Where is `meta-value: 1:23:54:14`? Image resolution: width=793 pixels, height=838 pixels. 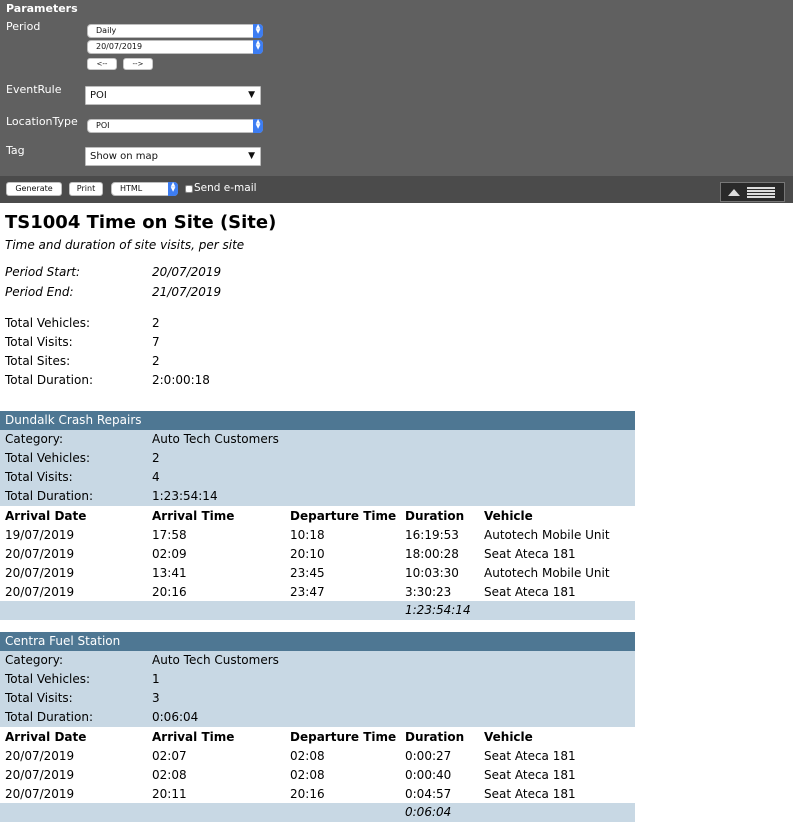 meta-value: 1:23:54:14 is located at coordinates (185, 496).